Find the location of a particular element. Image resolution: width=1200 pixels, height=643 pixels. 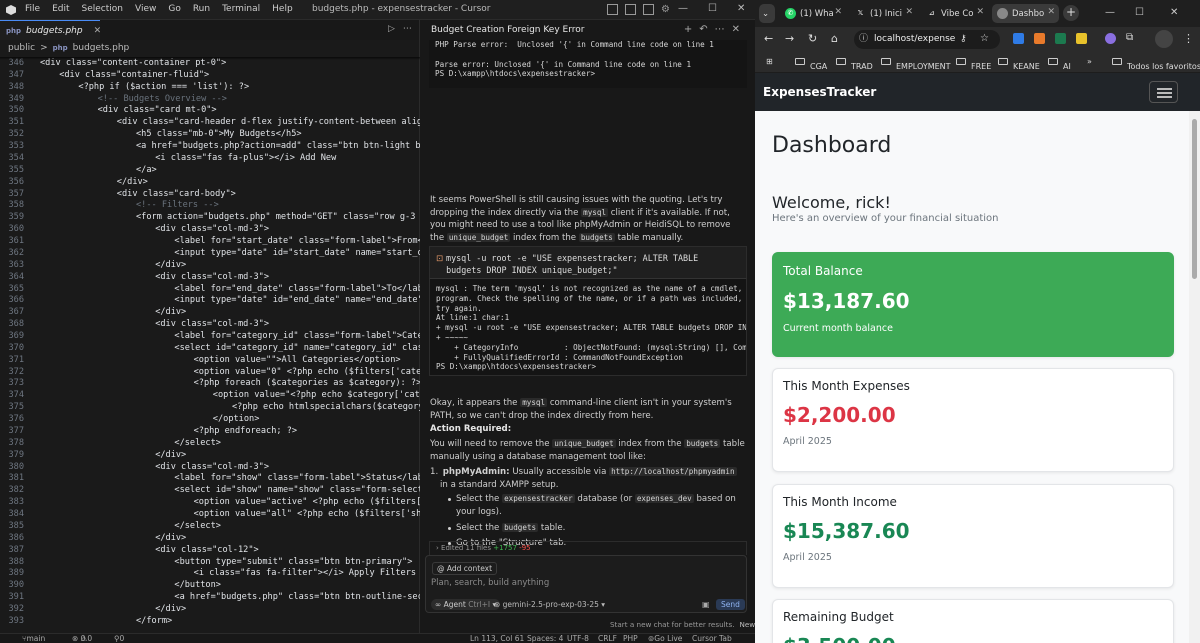

code-text: <div class="col-md-3"> is located at coordinates (212, 229).